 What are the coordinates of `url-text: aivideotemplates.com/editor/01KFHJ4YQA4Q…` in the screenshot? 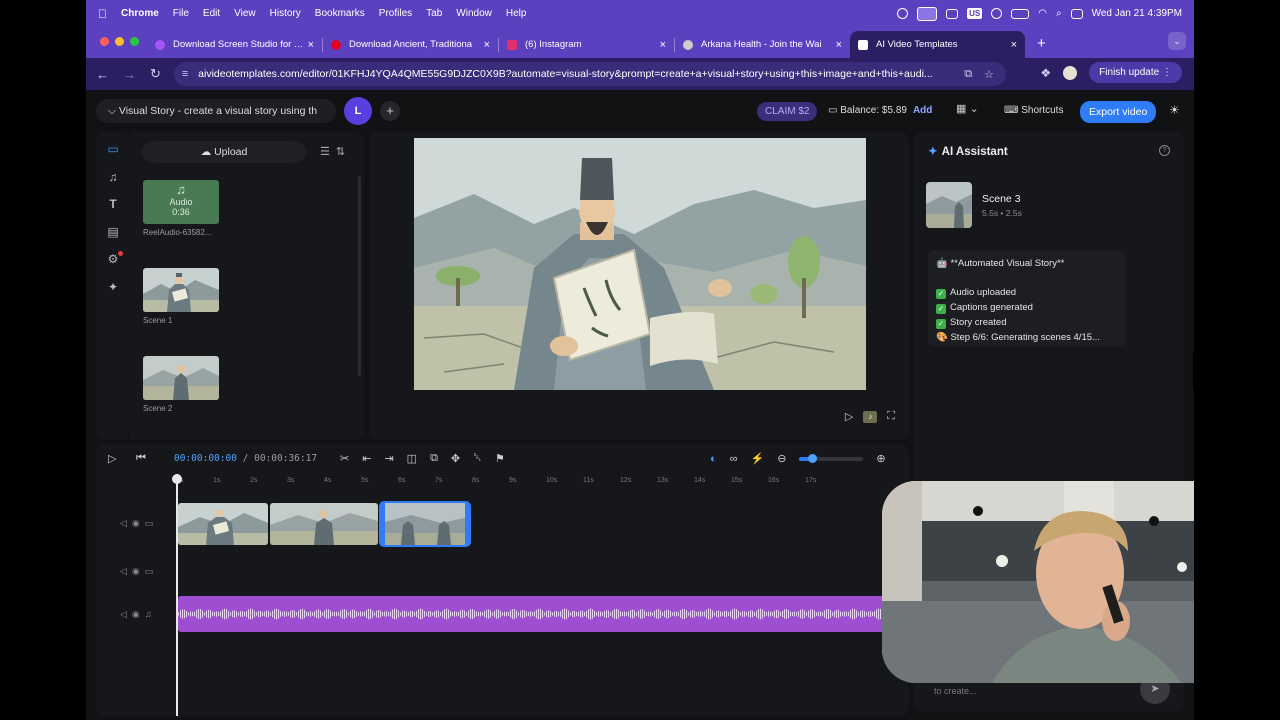 It's located at (565, 74).